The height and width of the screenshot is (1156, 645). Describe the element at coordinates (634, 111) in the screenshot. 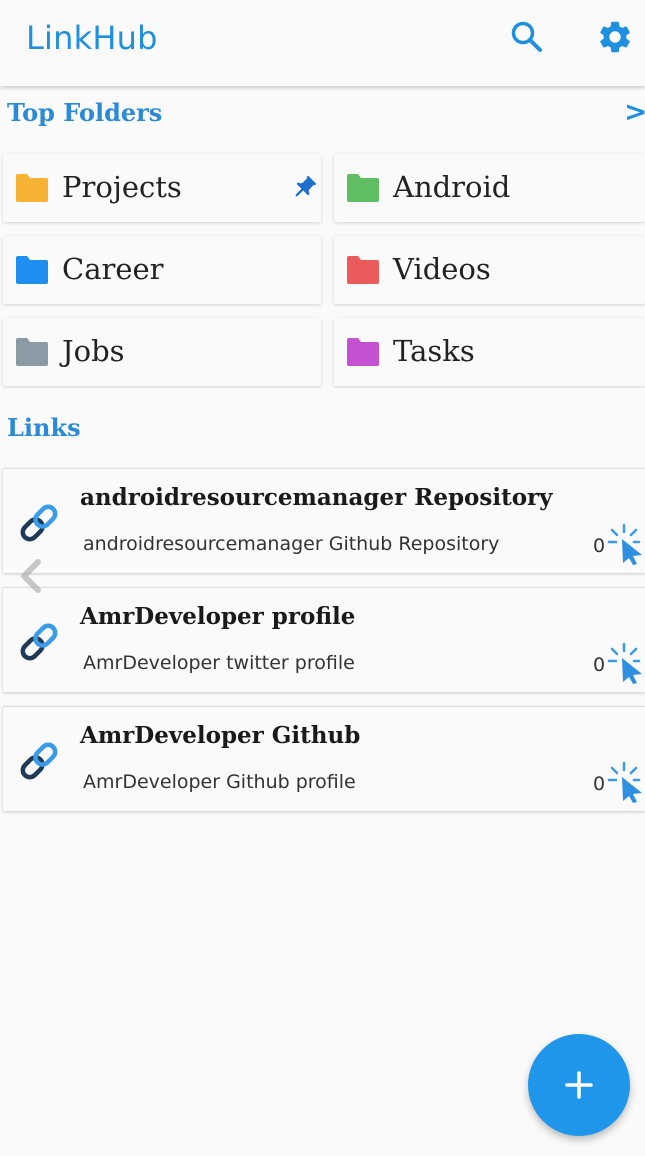

I see `chevron-right-icon: >` at that location.